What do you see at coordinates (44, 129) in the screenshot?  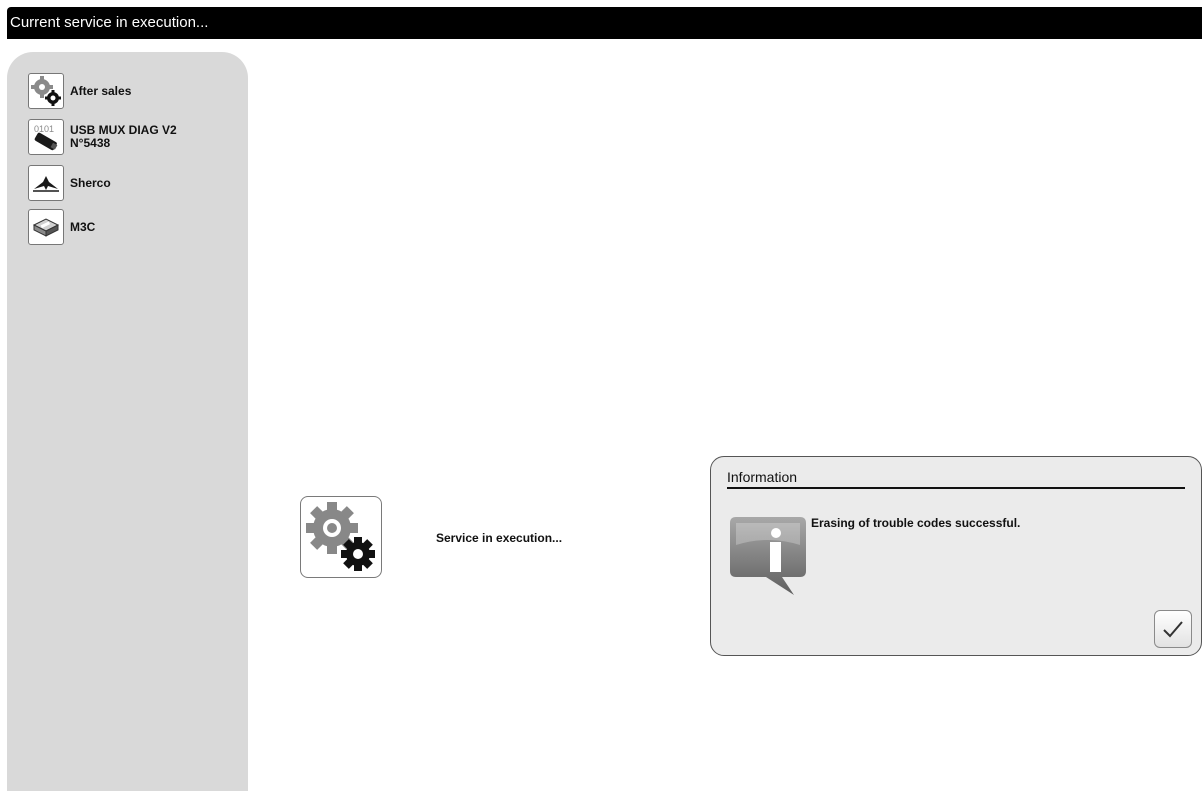 I see `svg-text: 0101` at bounding box center [44, 129].